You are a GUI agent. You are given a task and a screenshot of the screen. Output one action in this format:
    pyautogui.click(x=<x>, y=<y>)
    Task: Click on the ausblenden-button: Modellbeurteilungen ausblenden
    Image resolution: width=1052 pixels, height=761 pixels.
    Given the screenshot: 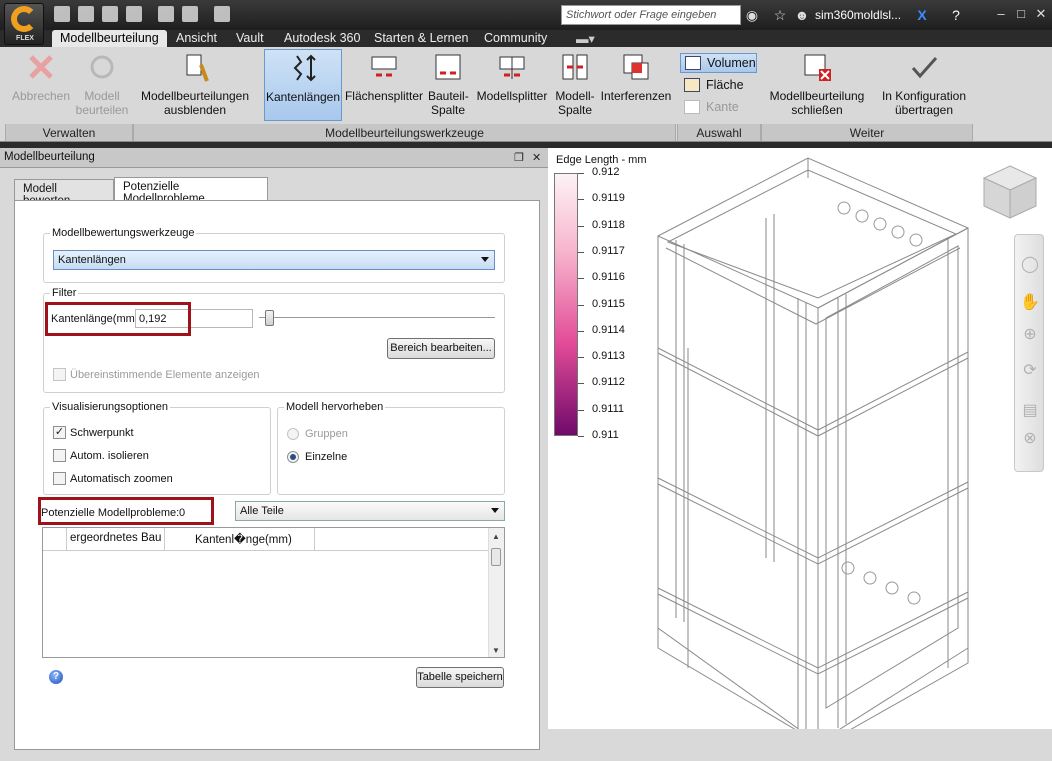 What is the action you would take?
    pyautogui.click(x=195, y=85)
    